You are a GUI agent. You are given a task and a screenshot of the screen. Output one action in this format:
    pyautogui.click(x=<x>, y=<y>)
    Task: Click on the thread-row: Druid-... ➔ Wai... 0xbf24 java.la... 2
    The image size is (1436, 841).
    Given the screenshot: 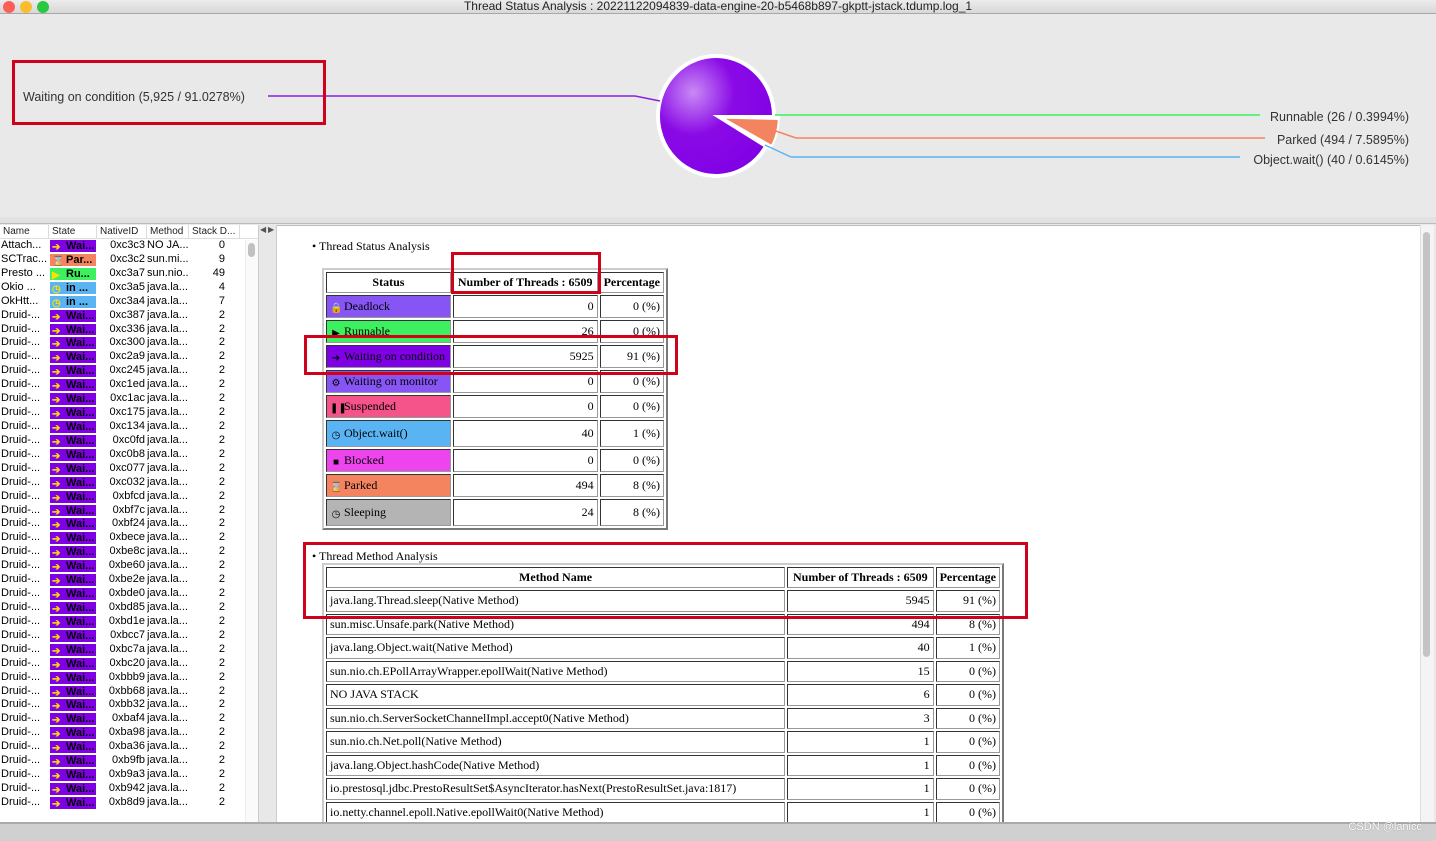 What is the action you would take?
    pyautogui.click(x=129, y=524)
    